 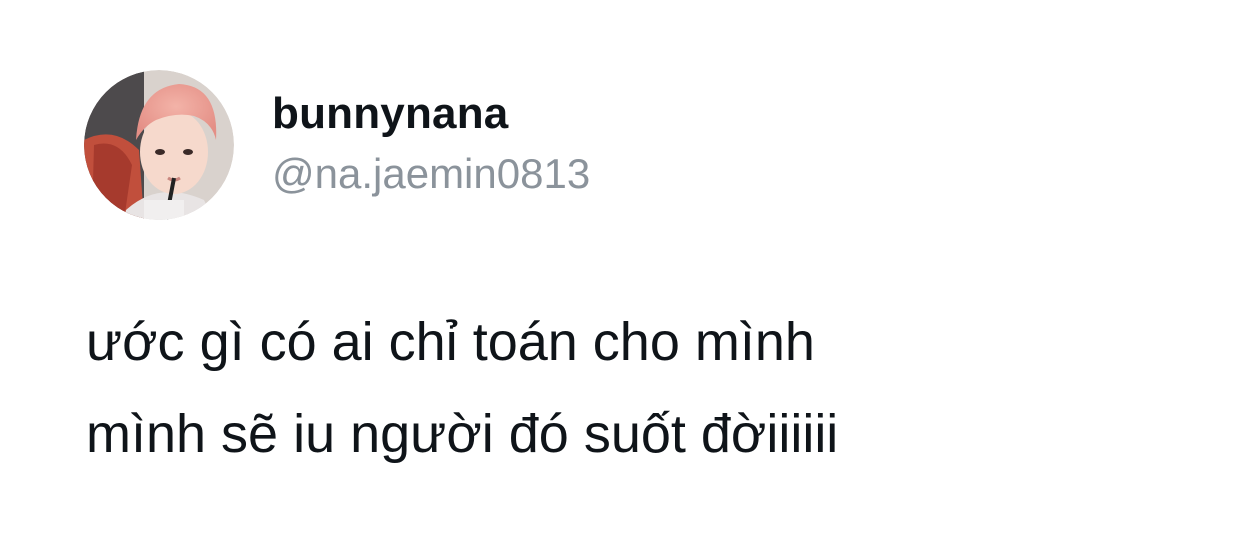 I want to click on avatar, so click(x=159, y=145).